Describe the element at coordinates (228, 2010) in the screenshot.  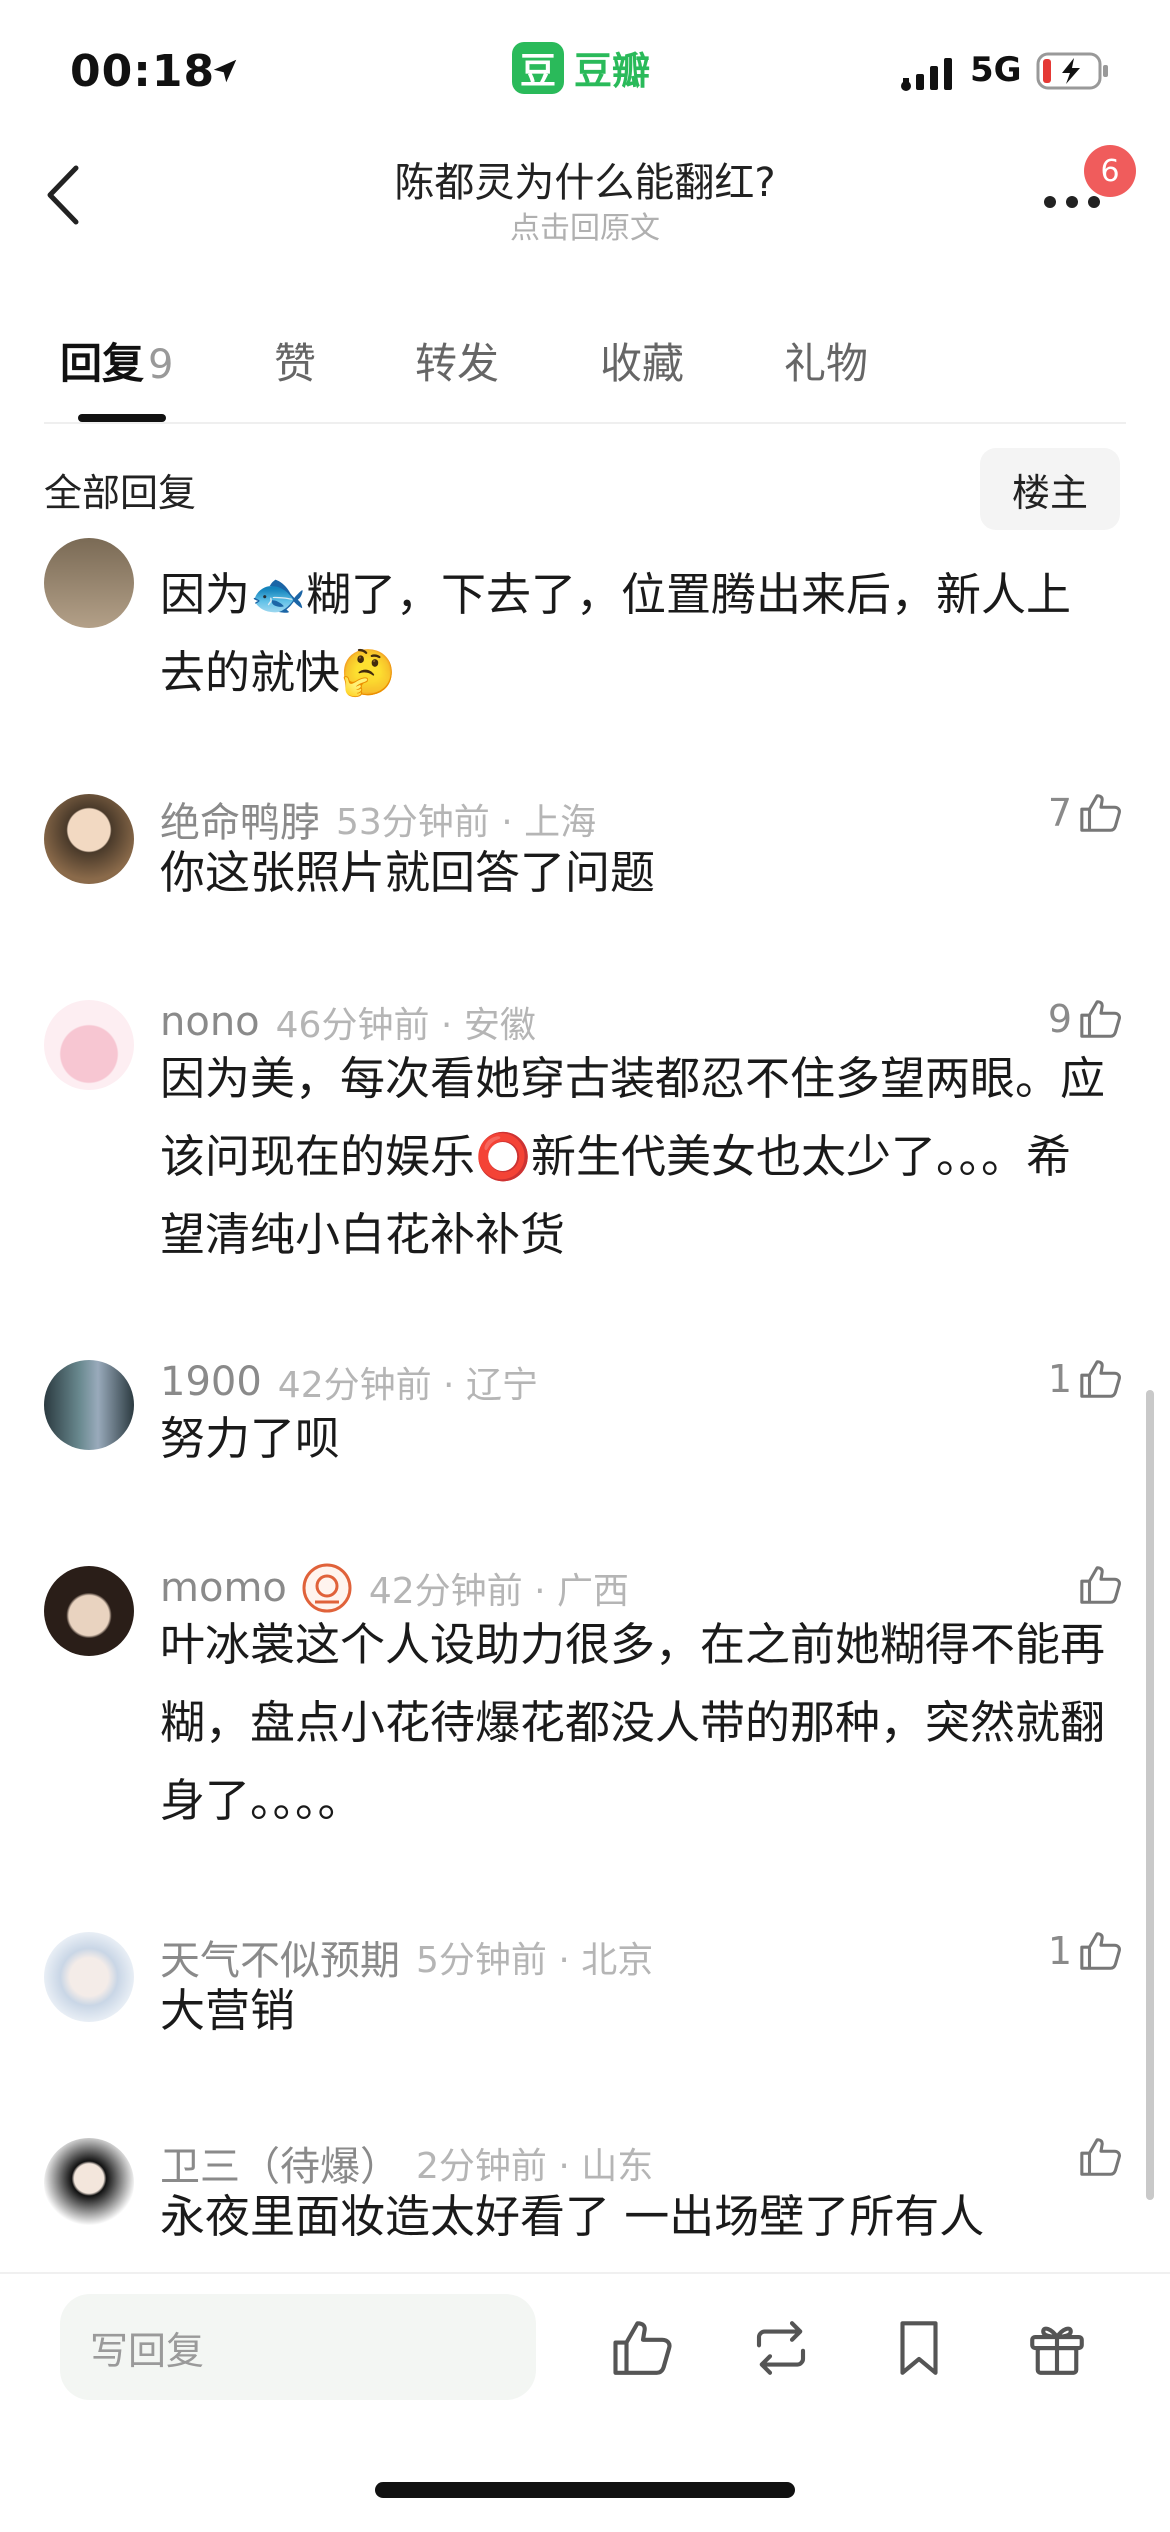
I see `comment-text: 大营销` at that location.